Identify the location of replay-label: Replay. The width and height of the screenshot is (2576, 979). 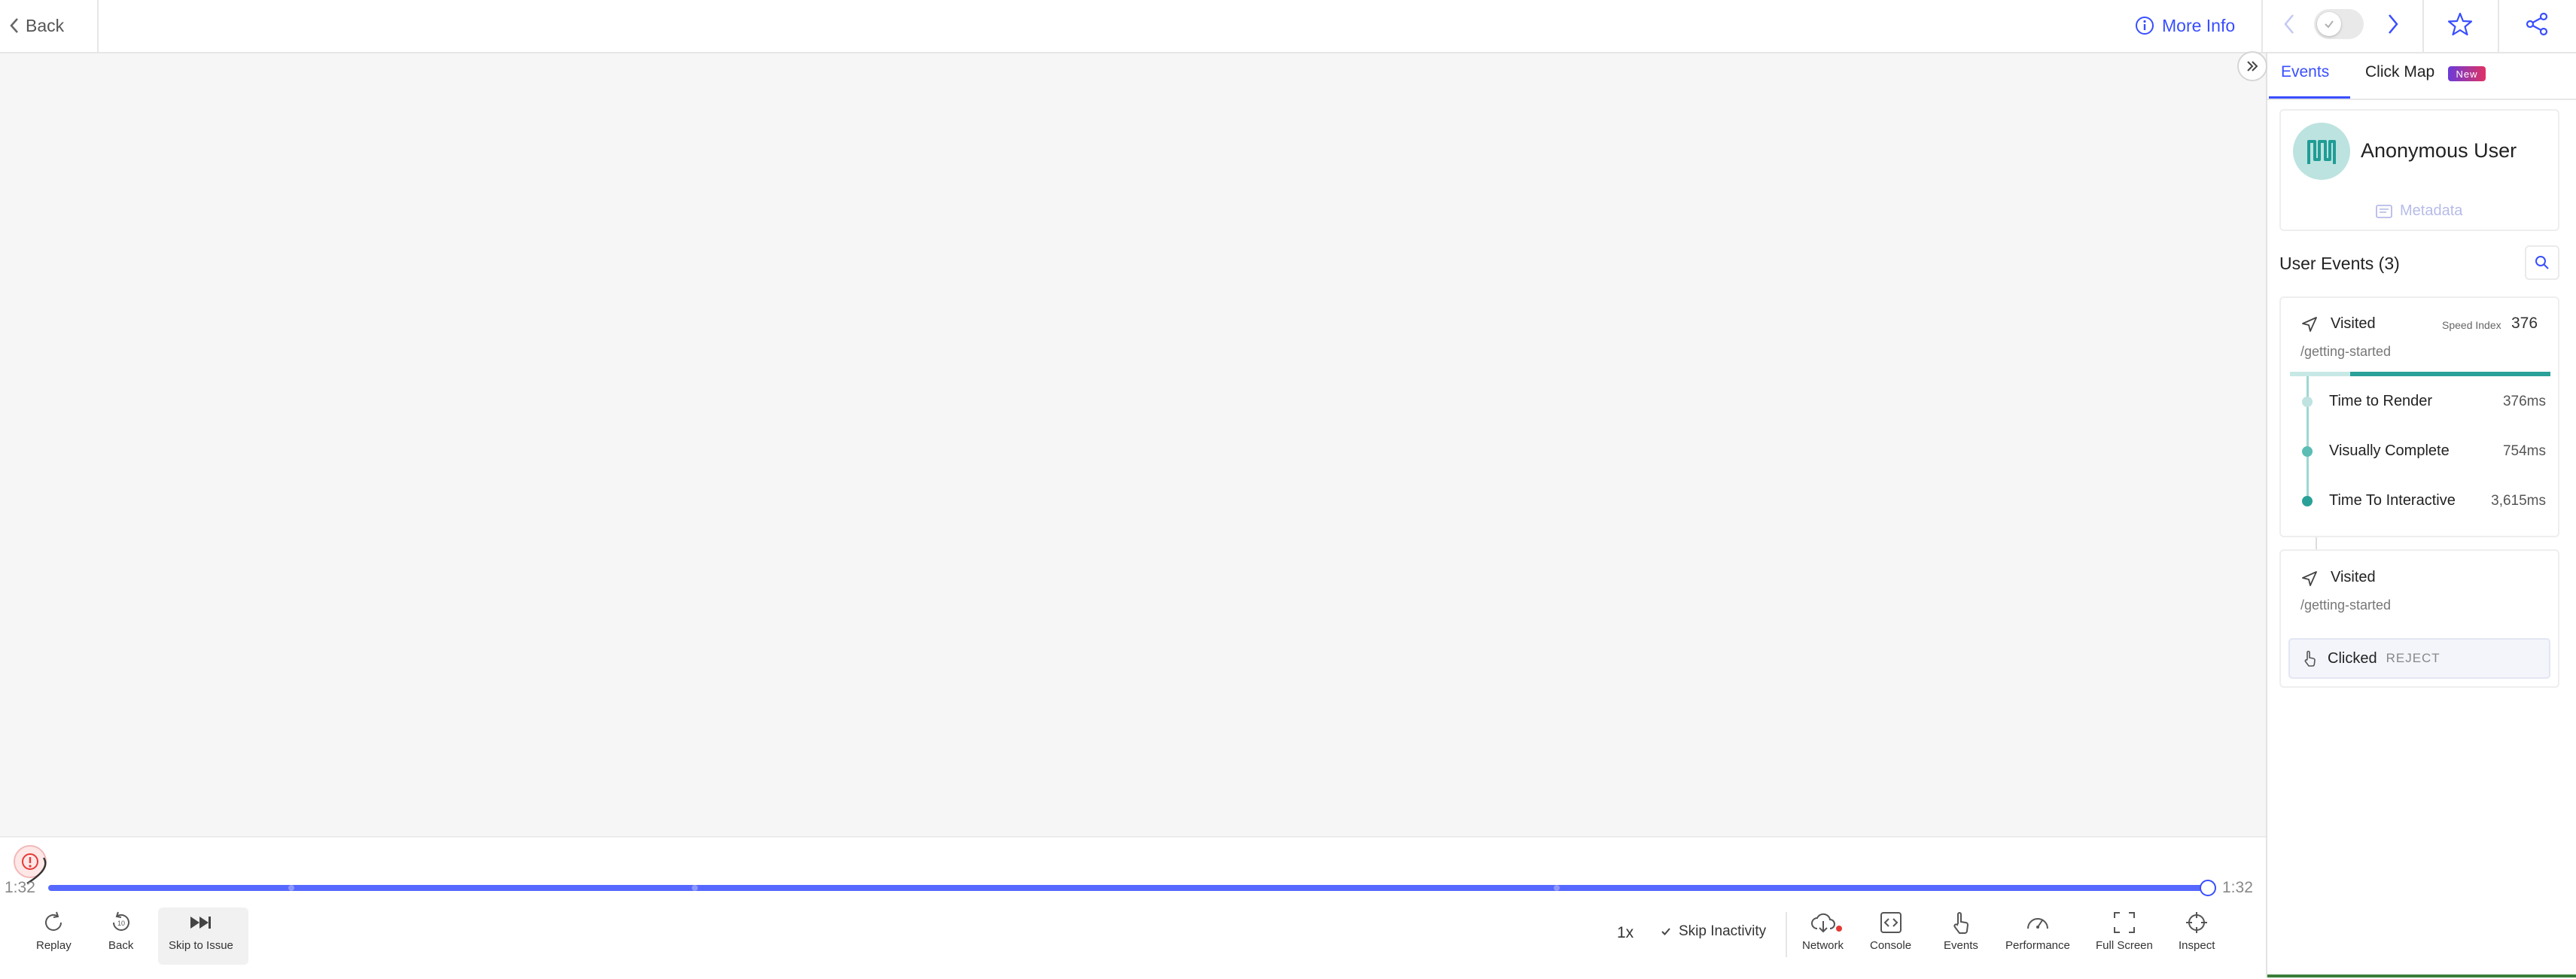
(54, 945).